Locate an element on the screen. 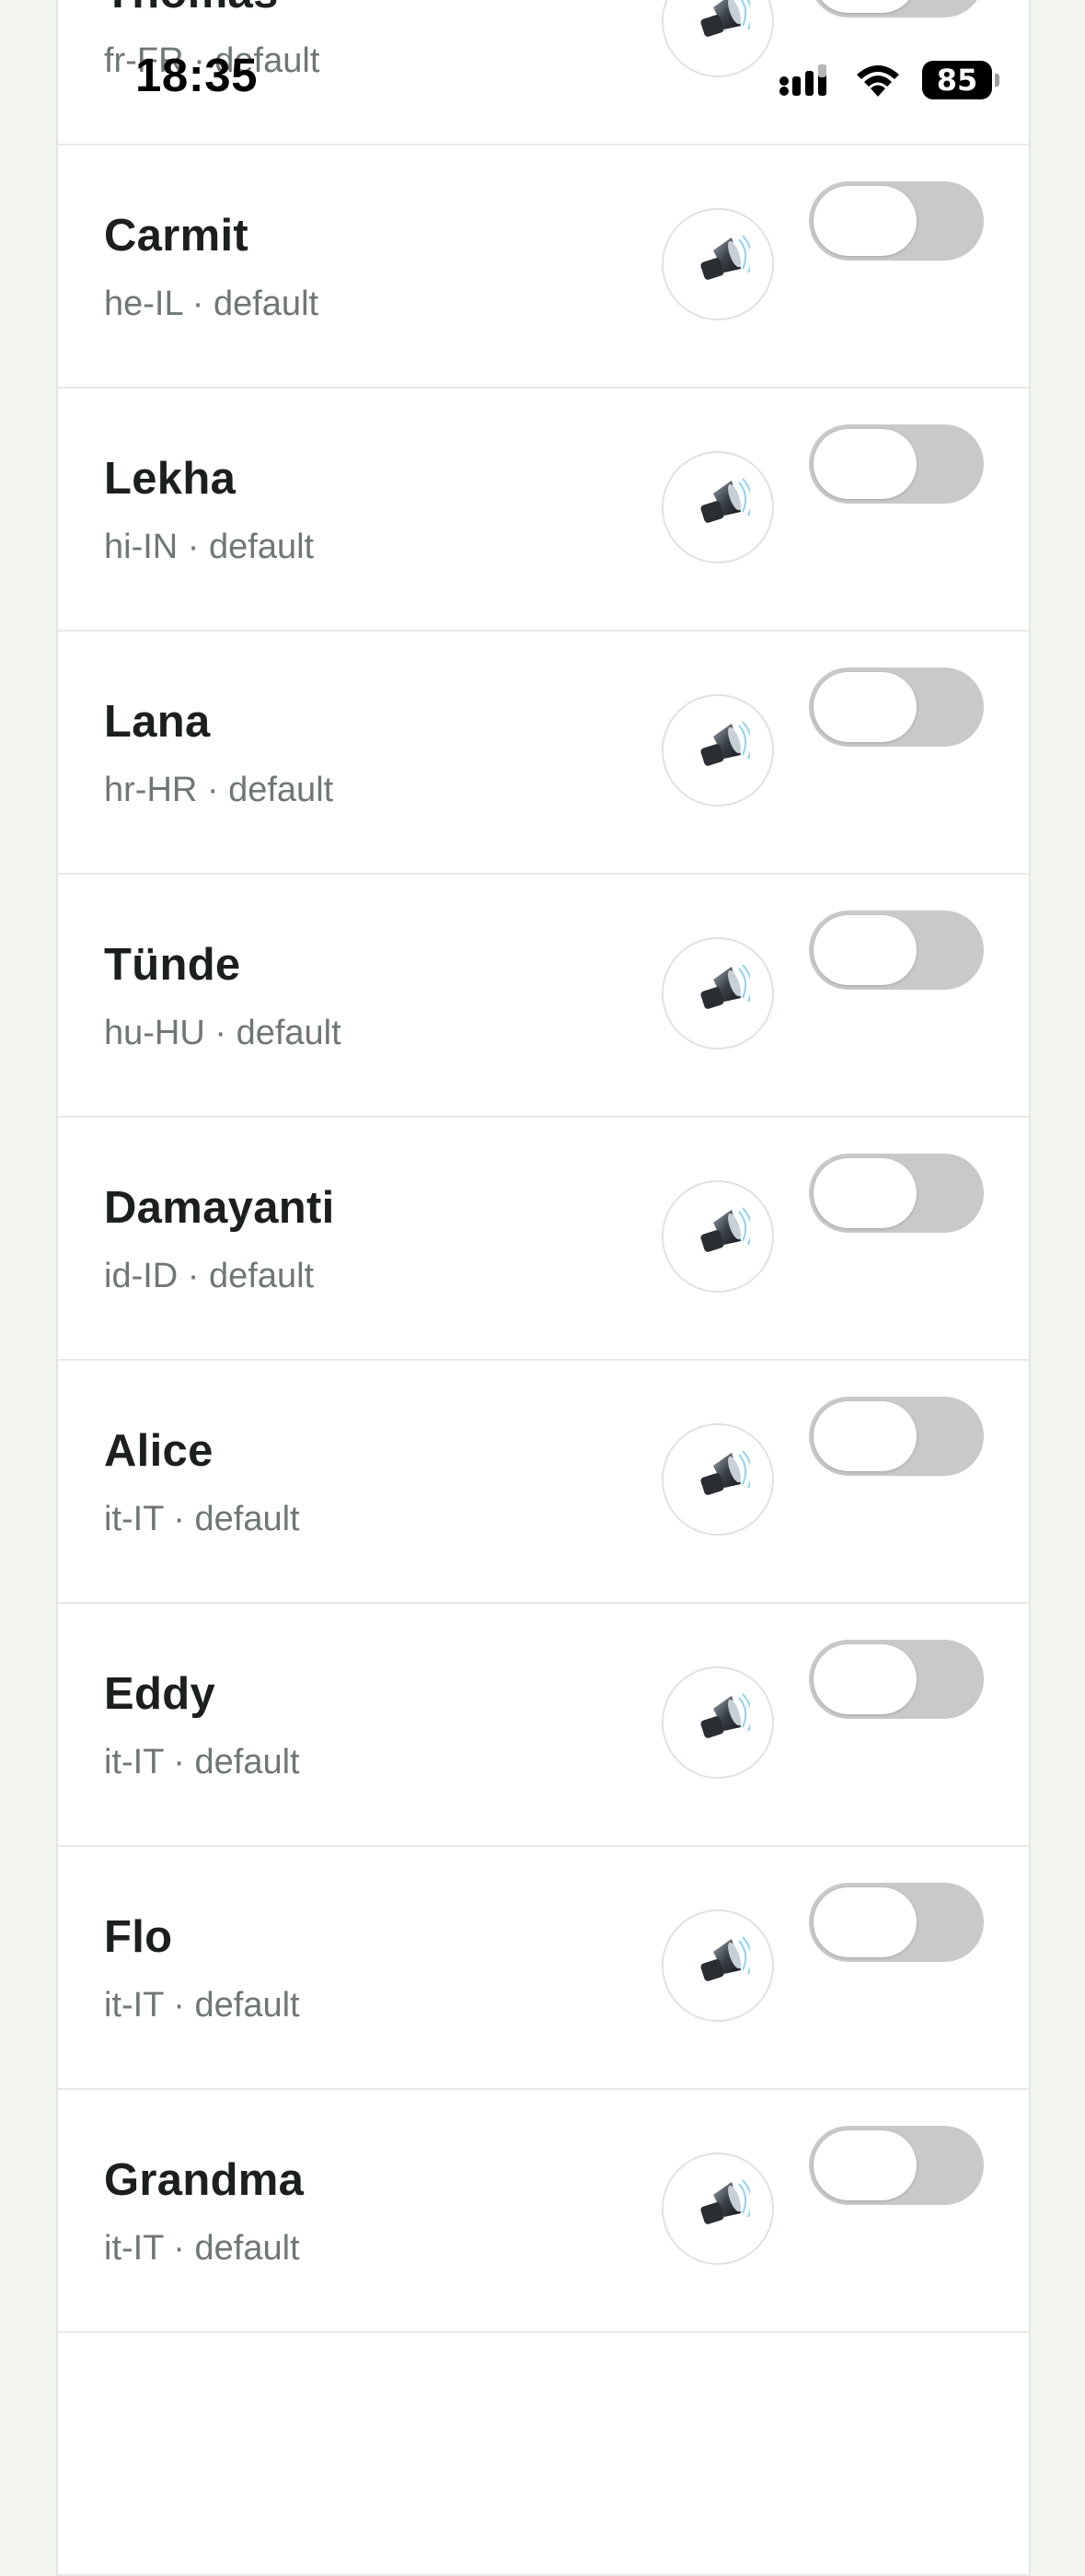 The width and height of the screenshot is (1085, 2576). voice-locale: hi-IN · default is located at coordinates (209, 547).